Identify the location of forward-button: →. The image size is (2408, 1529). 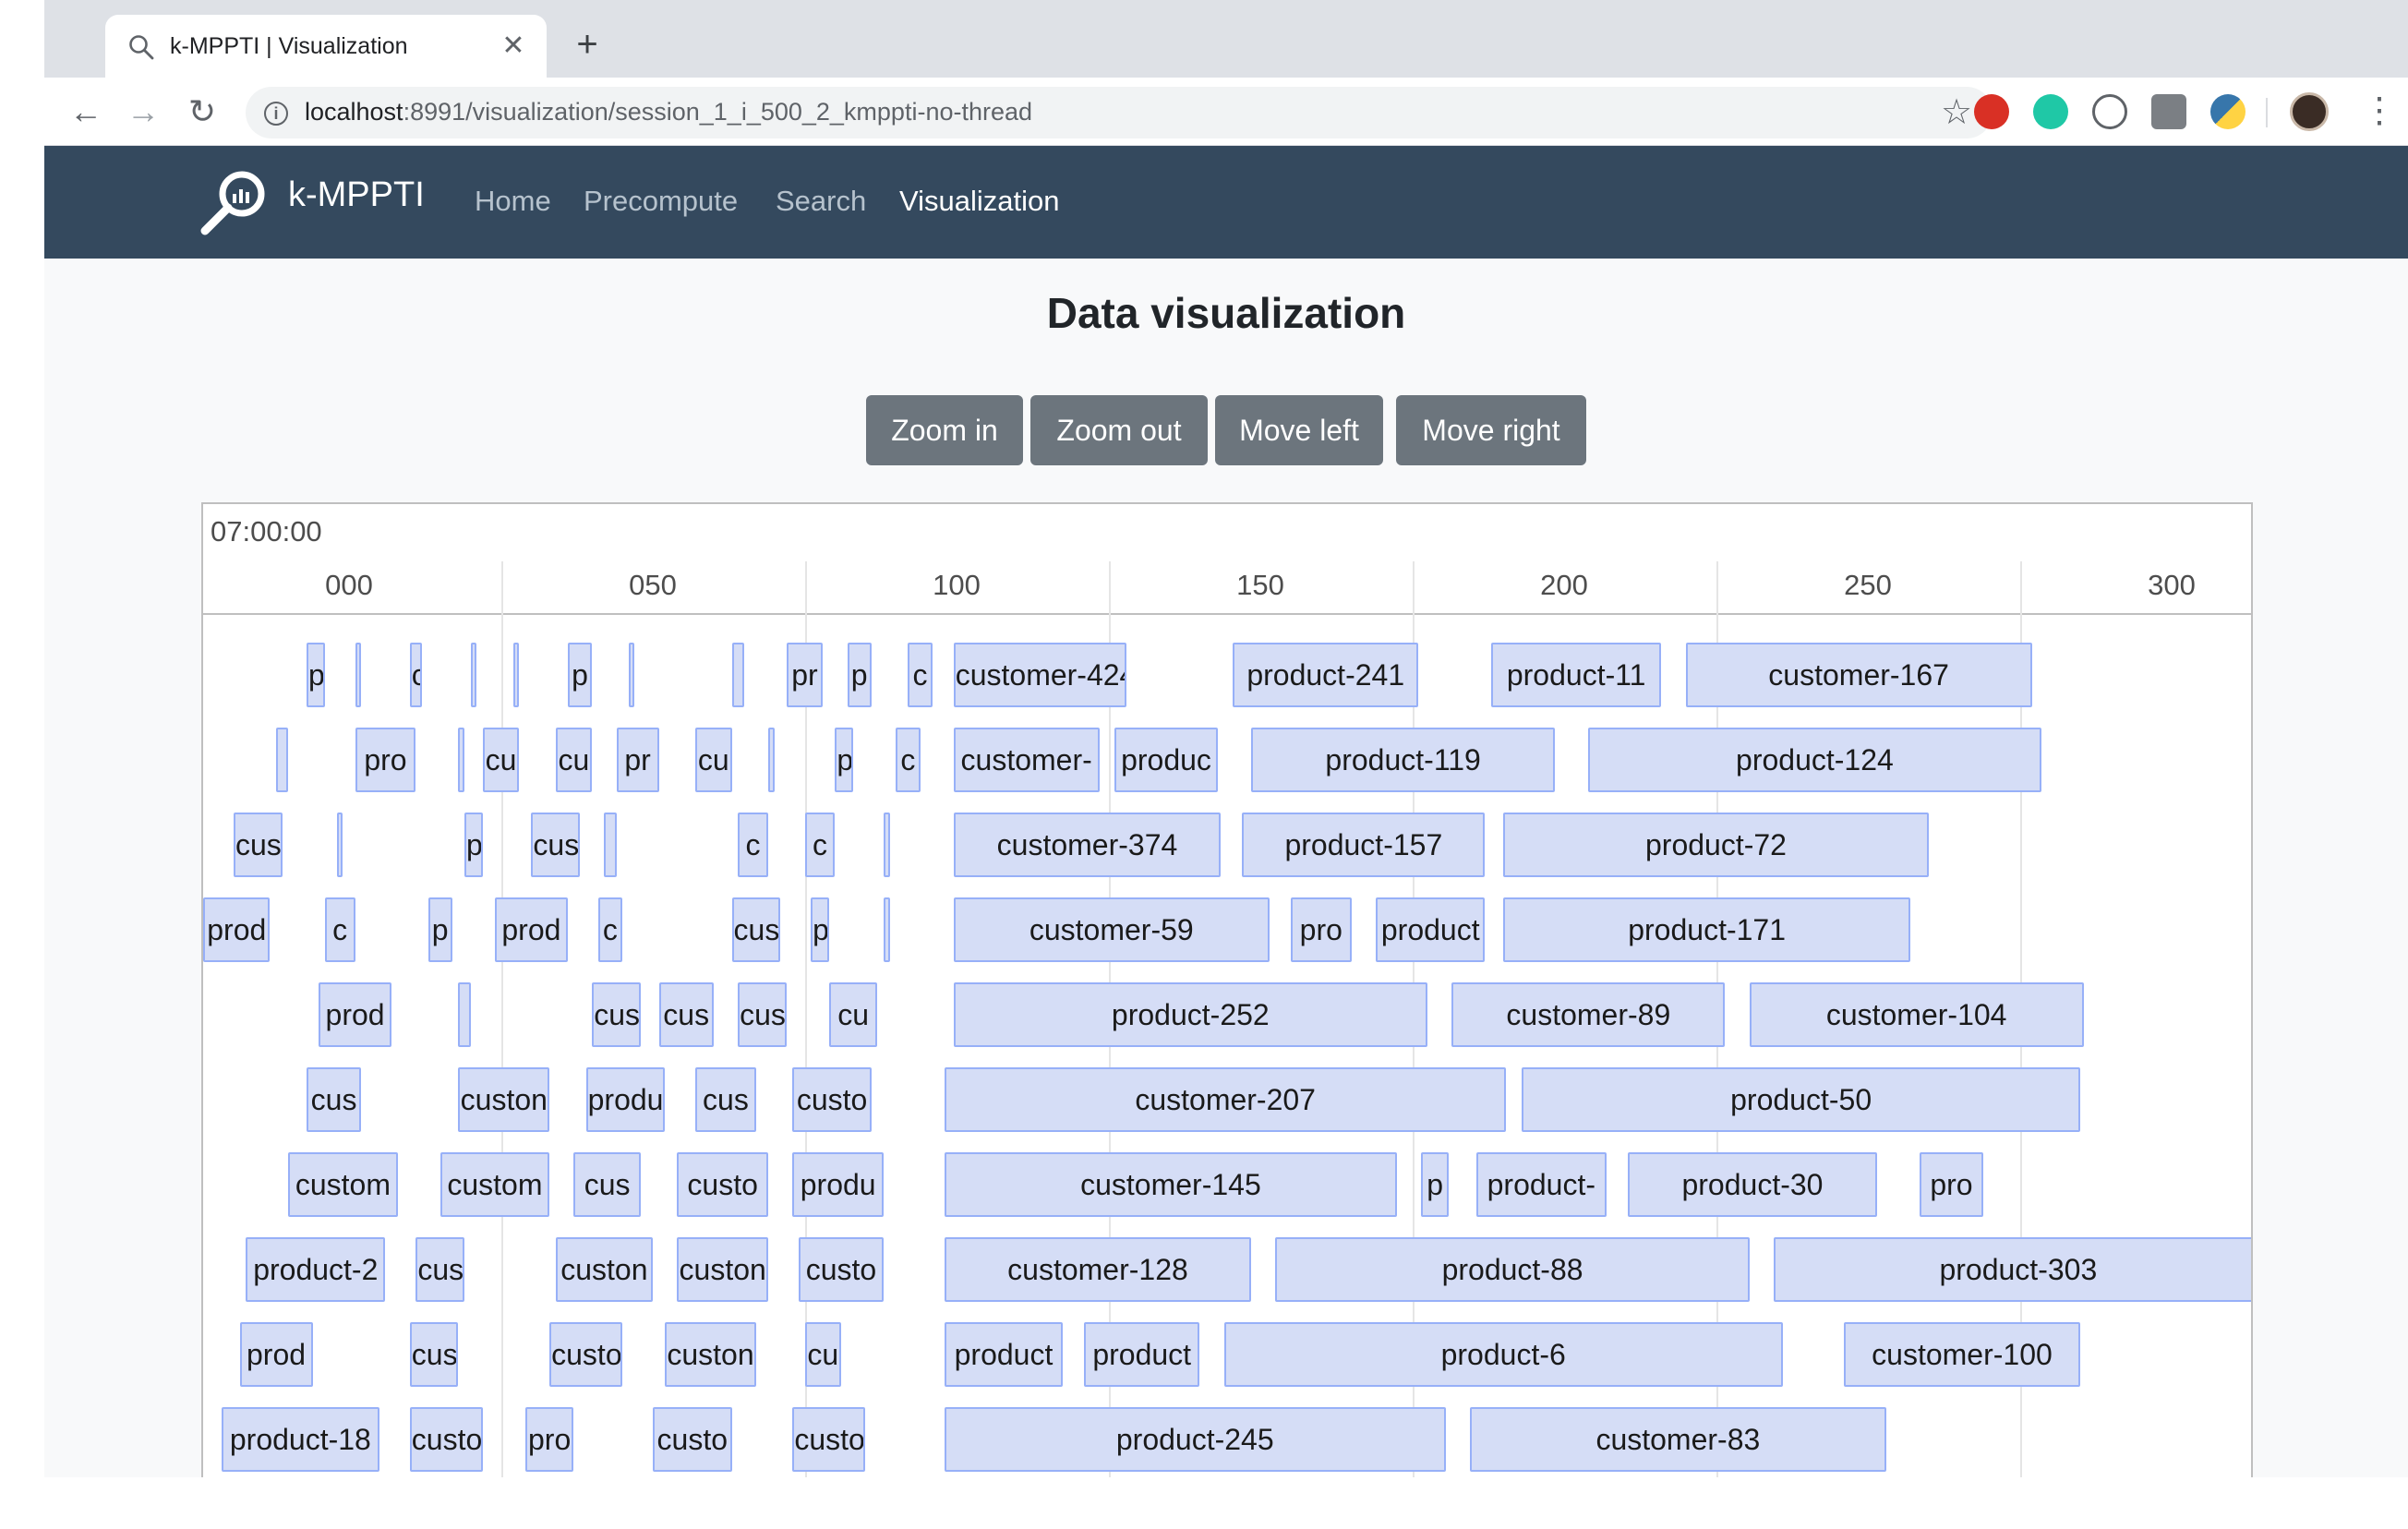
(143, 111).